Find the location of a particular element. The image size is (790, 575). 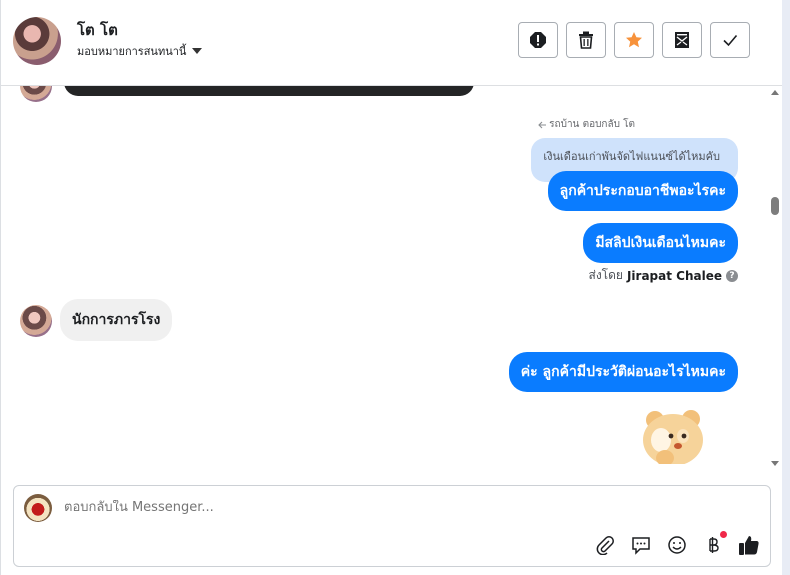

scroll-up-arrow-icon is located at coordinates (775, 92).